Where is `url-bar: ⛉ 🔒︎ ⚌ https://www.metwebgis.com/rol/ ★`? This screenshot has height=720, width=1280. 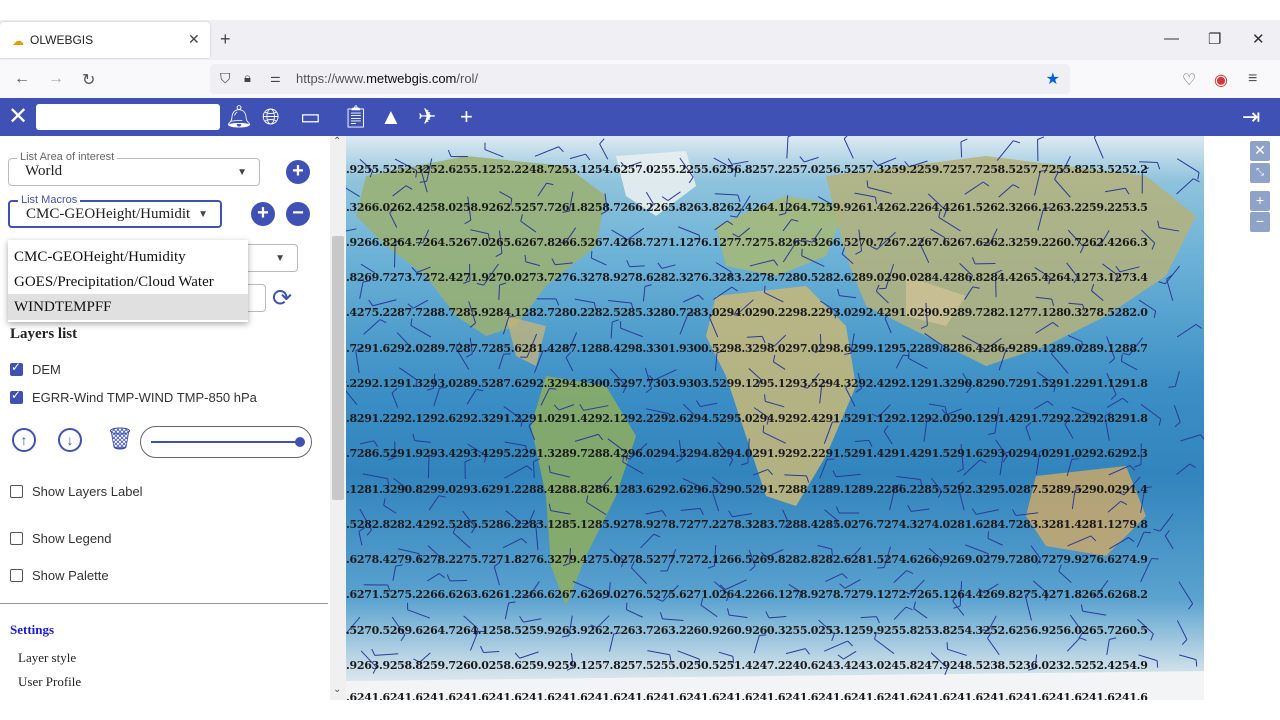 url-bar: ⛉ 🔒︎ ⚌ https://www.metwebgis.com/rol/ ★ is located at coordinates (640, 79).